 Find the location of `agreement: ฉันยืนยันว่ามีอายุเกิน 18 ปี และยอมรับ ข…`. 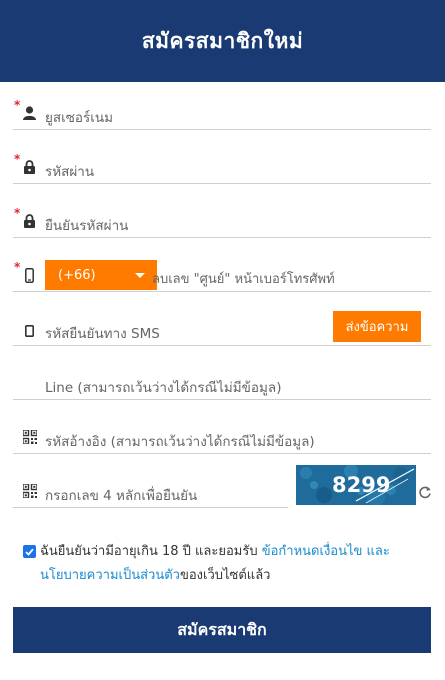

agreement: ฉันยืนยันว่ามีอายุเกิน 18 ปี และยอมรับ ข… is located at coordinates (223, 564).